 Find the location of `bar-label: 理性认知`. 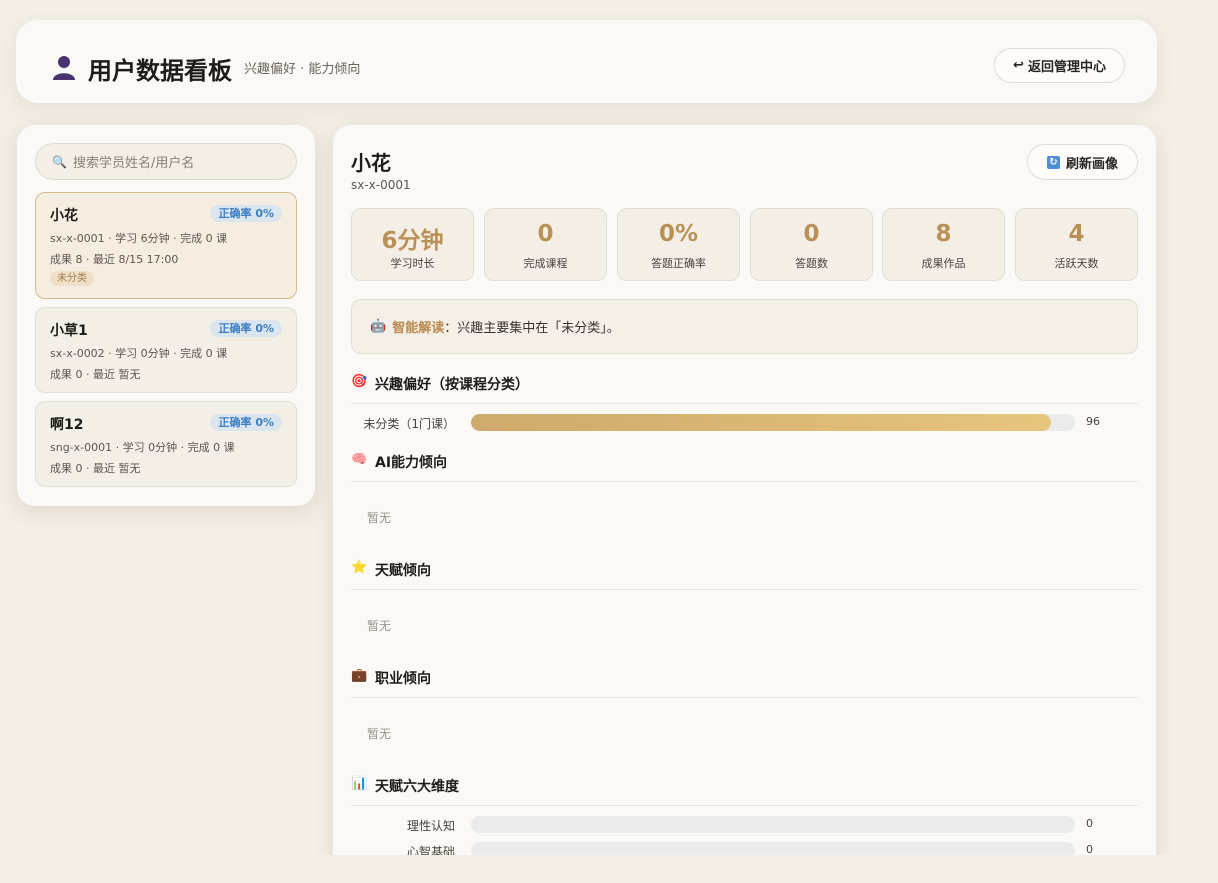

bar-label: 理性认知 is located at coordinates (430, 826).